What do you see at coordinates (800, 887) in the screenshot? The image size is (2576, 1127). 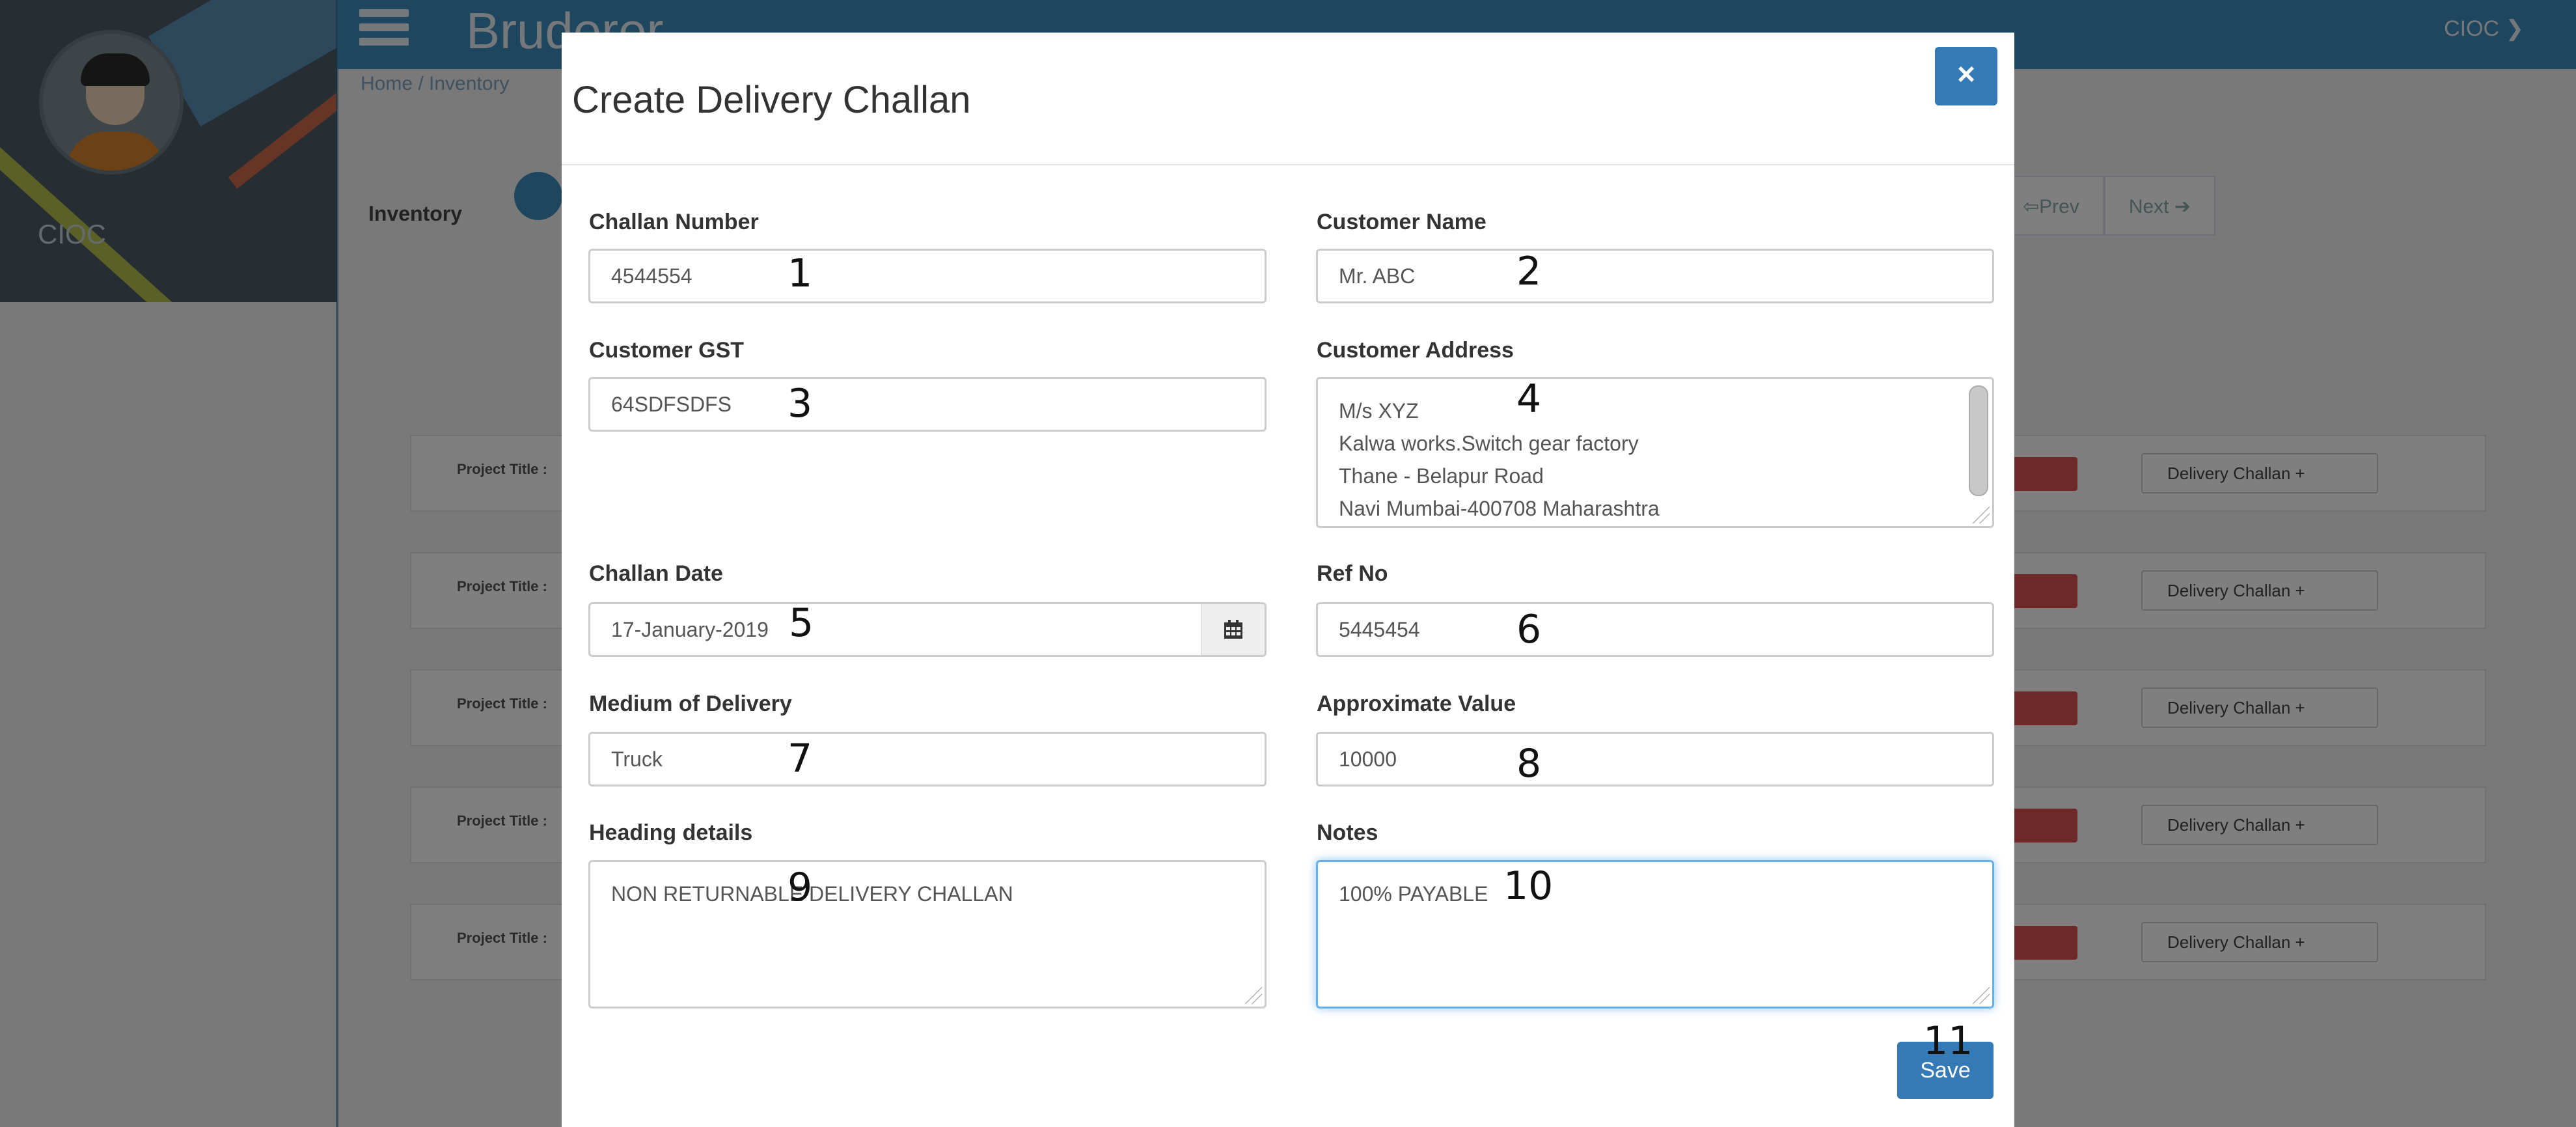 I see `annotation-marker: 9` at bounding box center [800, 887].